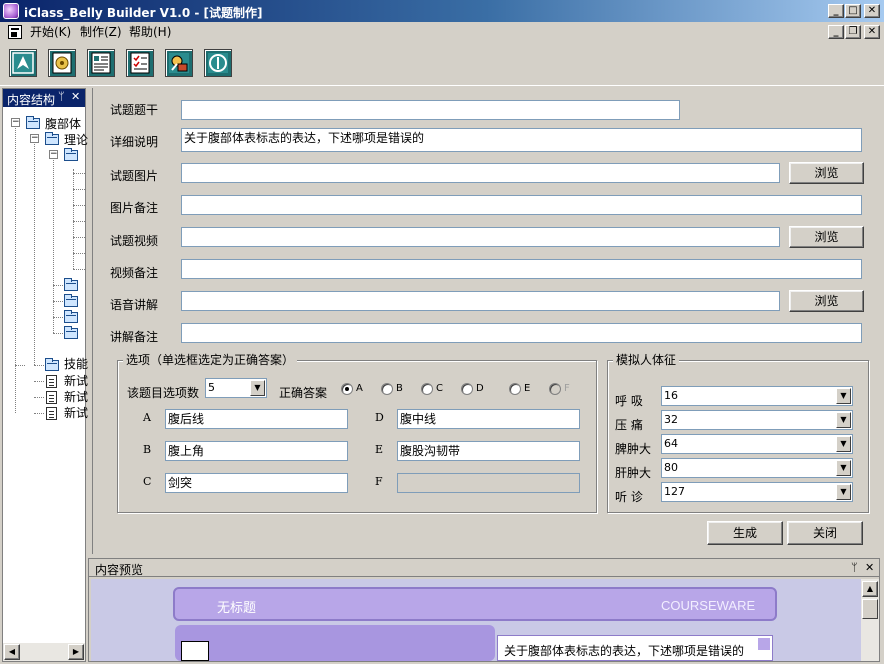 The height and width of the screenshot is (664, 884). Describe the element at coordinates (826, 301) in the screenshot. I see `browse-audio-button: 浏览` at that location.